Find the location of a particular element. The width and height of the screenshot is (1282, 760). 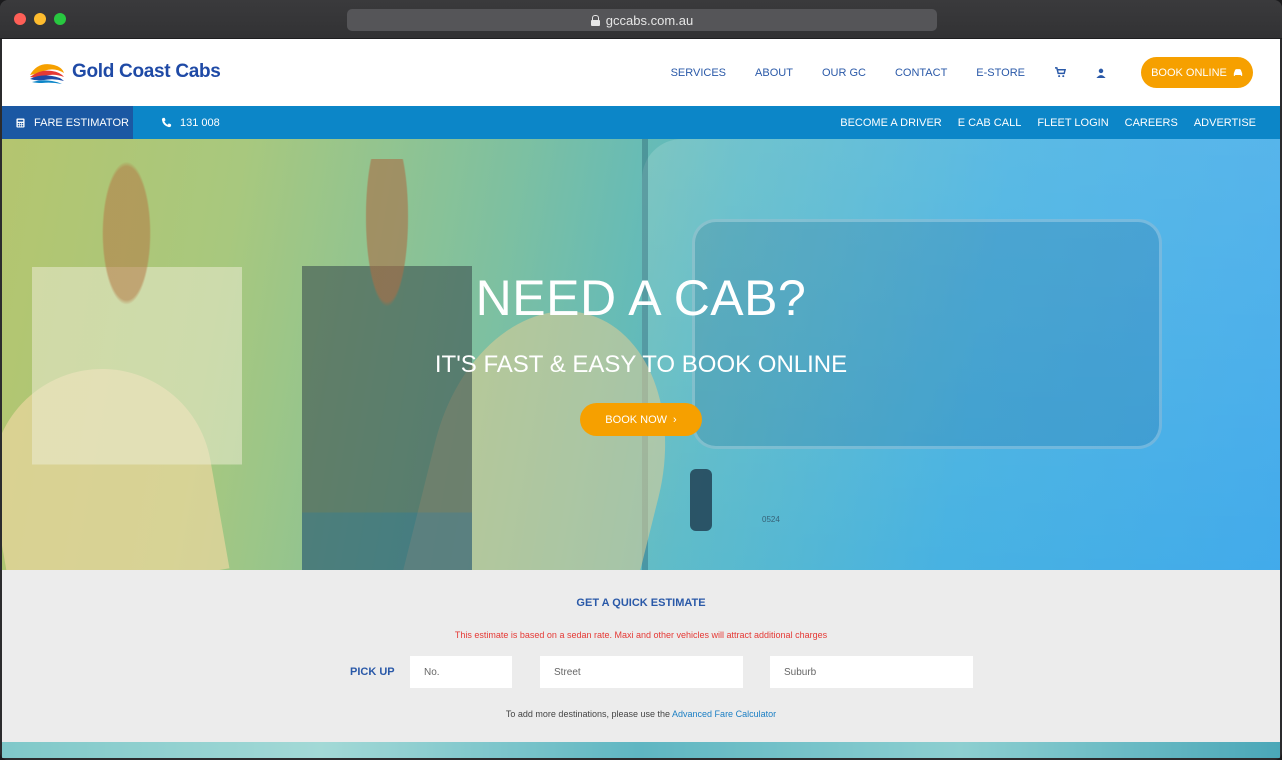

nav-services: SERVICES is located at coordinates (698, 73).